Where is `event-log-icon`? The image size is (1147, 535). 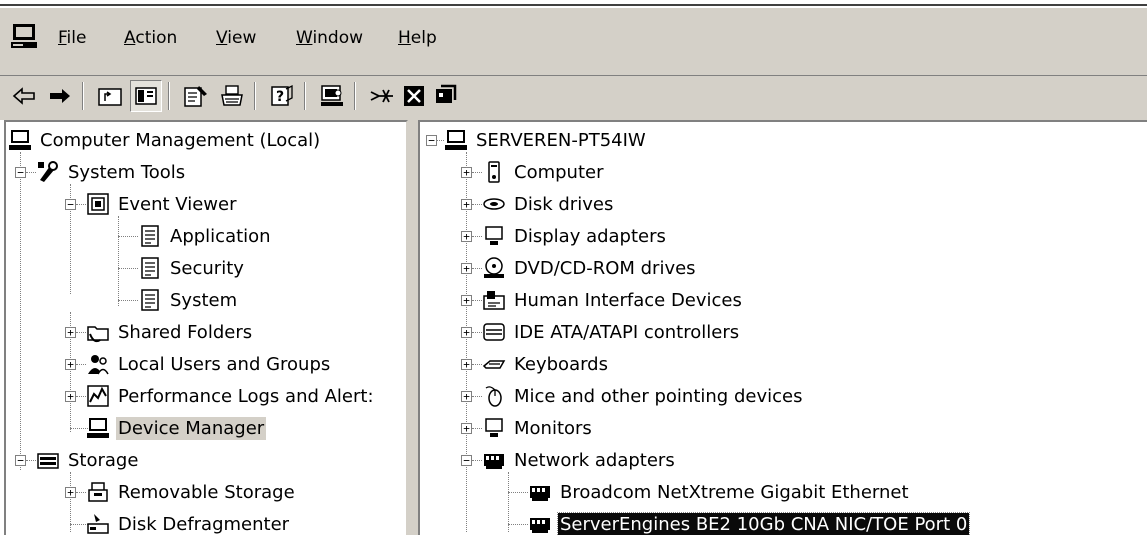 event-log-icon is located at coordinates (150, 300).